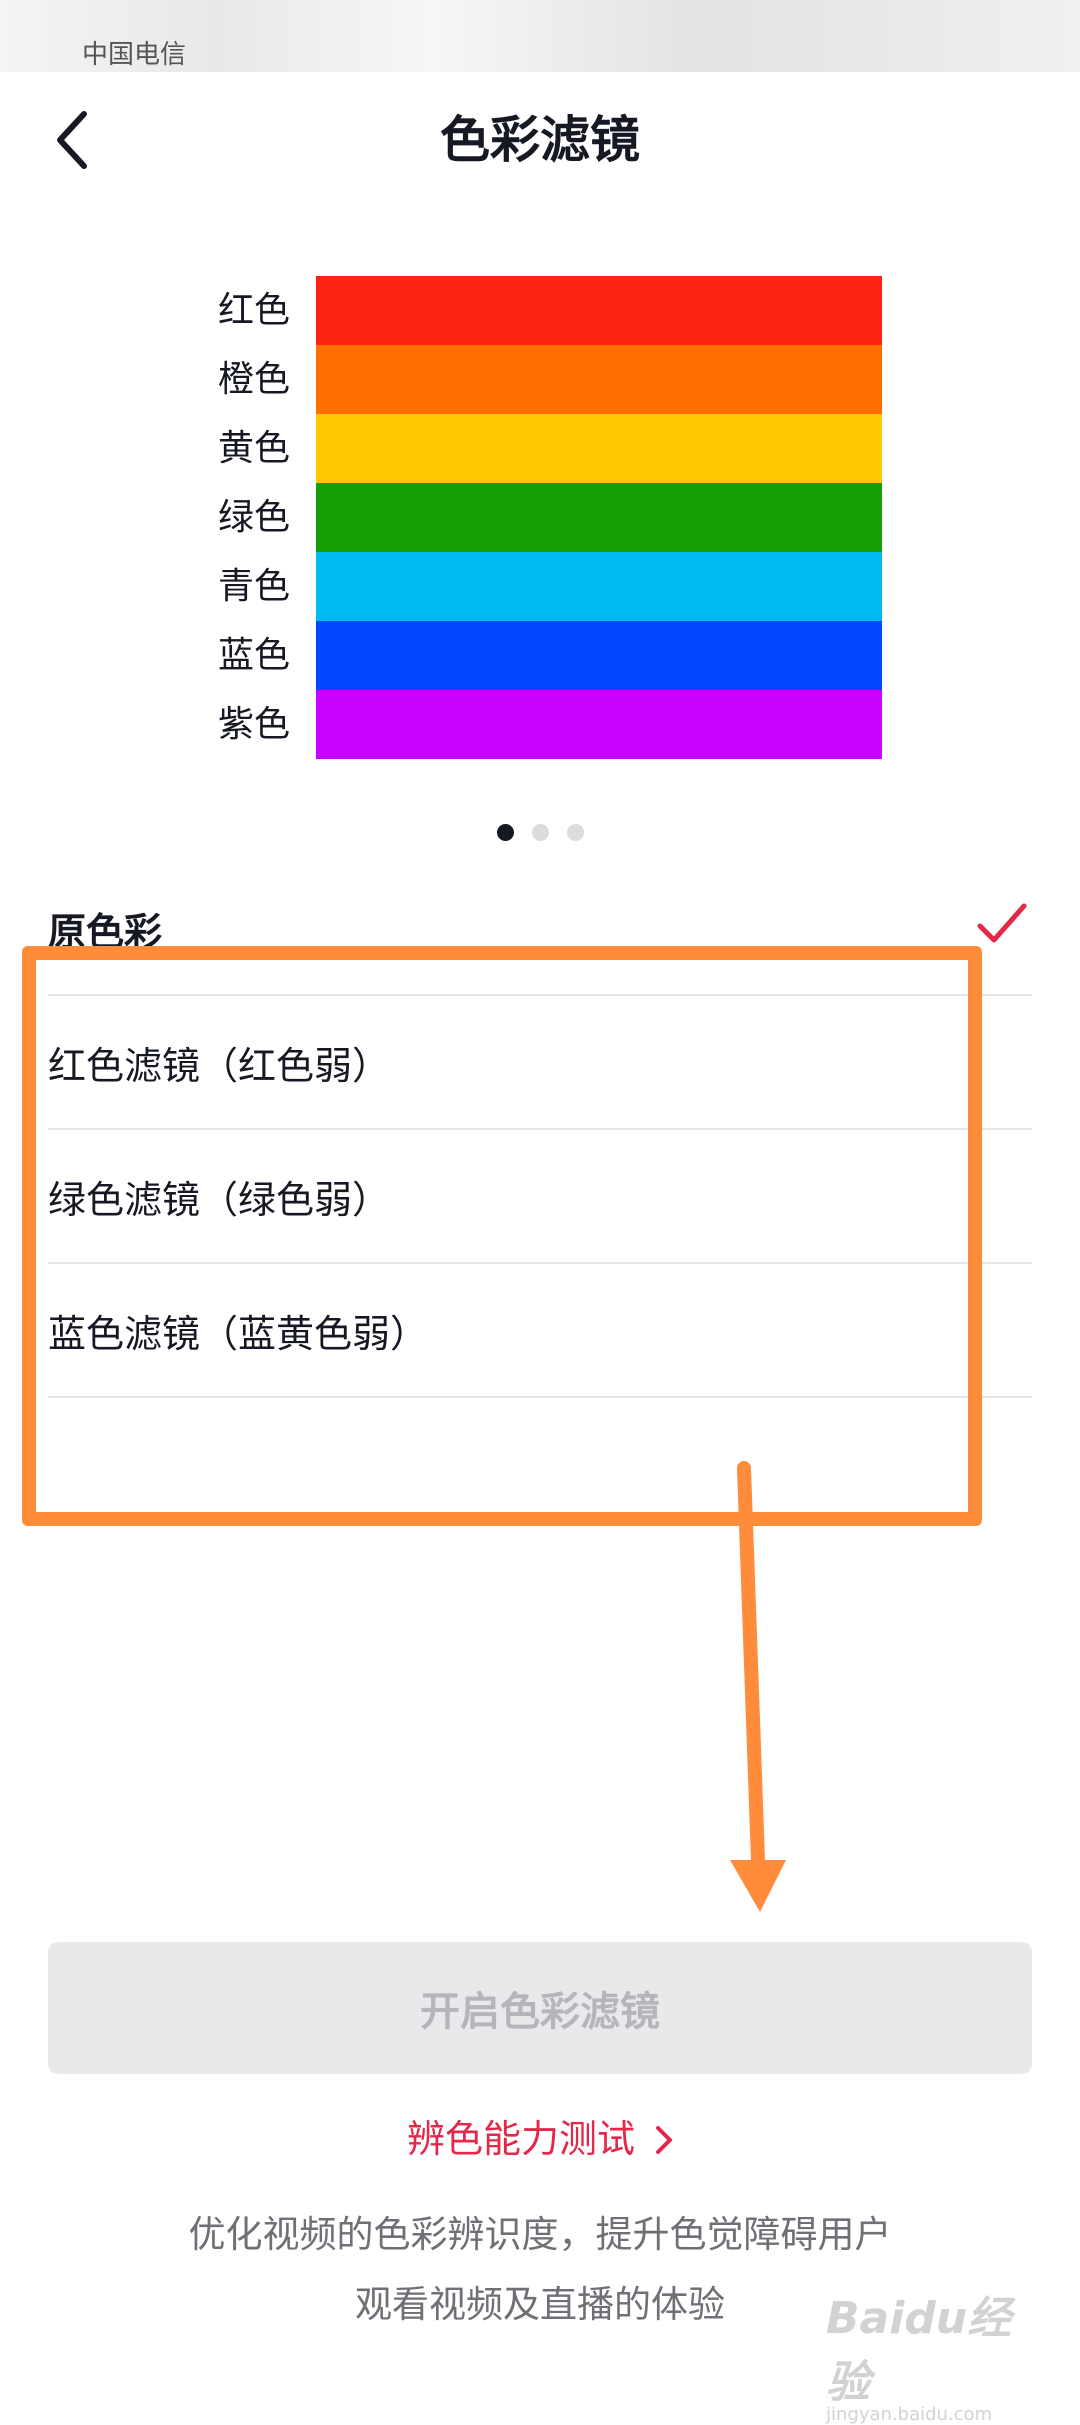  Describe the element at coordinates (540, 929) in the screenshot. I see `option-original-color: 原色彩` at that location.